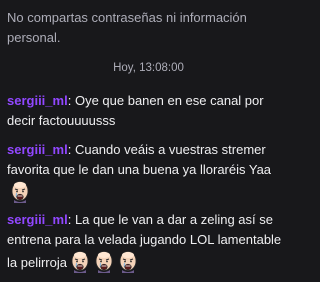 The width and height of the screenshot is (320, 282). What do you see at coordinates (148, 68) in the screenshot?
I see `chat-timestamp: Hoy, 13:08:00` at bounding box center [148, 68].